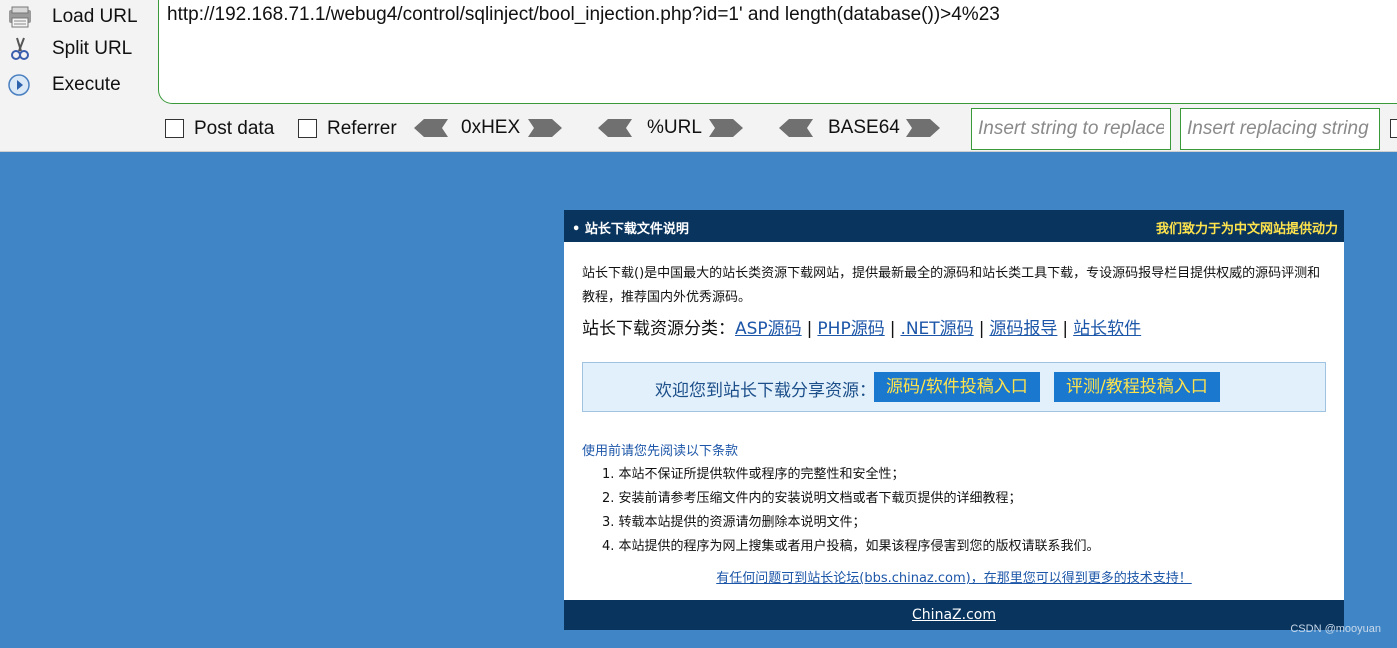 This screenshot has height=648, width=1397. What do you see at coordinates (753, 474) in the screenshot?
I see `terms-item: 1. 本站不保证所提供软件或程序的完整性和安全性；` at bounding box center [753, 474].